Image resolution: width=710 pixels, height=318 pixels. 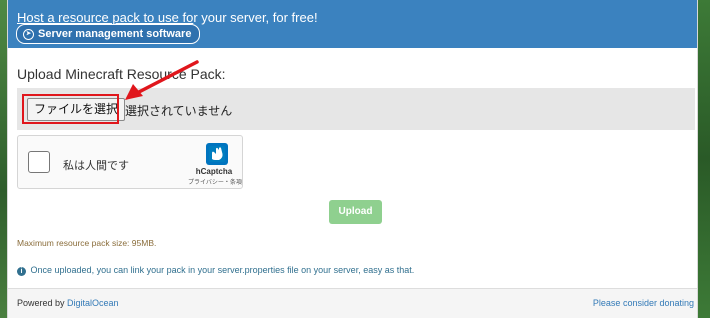 I want to click on hcaptcha-logo-icon, so click(x=217, y=154).